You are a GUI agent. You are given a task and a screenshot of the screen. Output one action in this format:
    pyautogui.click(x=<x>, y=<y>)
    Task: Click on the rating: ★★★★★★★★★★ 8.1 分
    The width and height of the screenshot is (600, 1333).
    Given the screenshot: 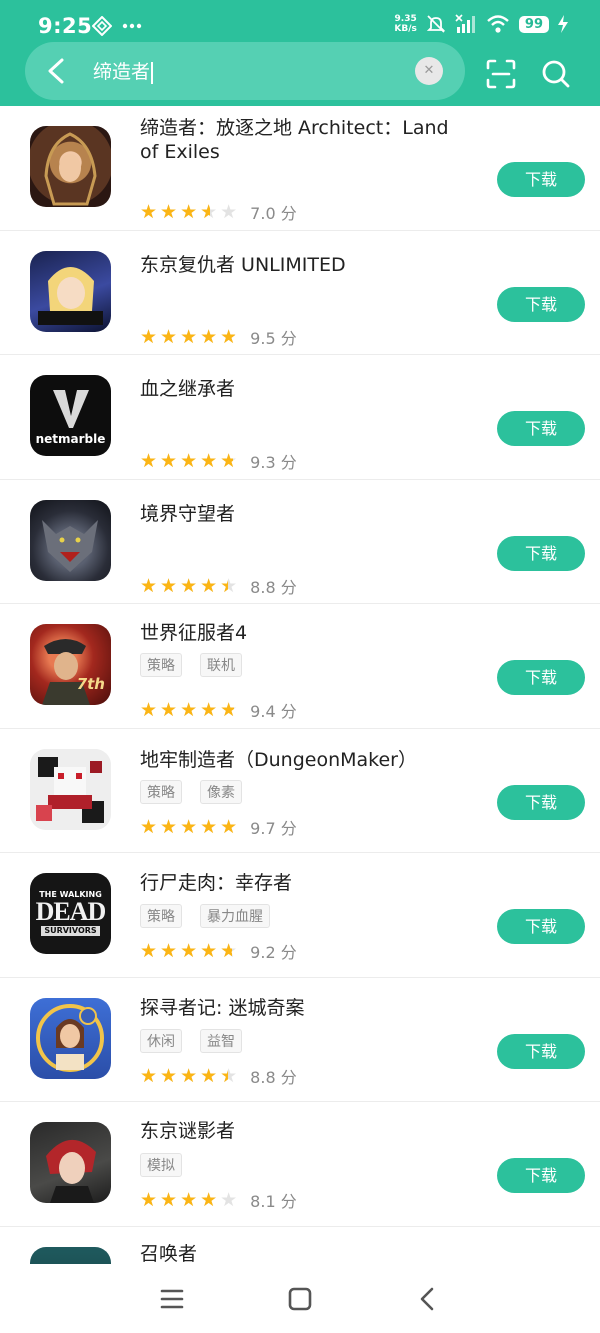 What is the action you would take?
    pyautogui.click(x=218, y=1200)
    